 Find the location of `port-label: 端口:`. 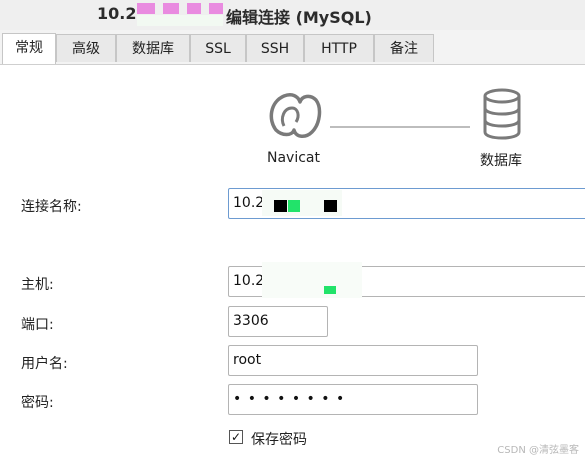

port-label: 端口: is located at coordinates (37, 325).